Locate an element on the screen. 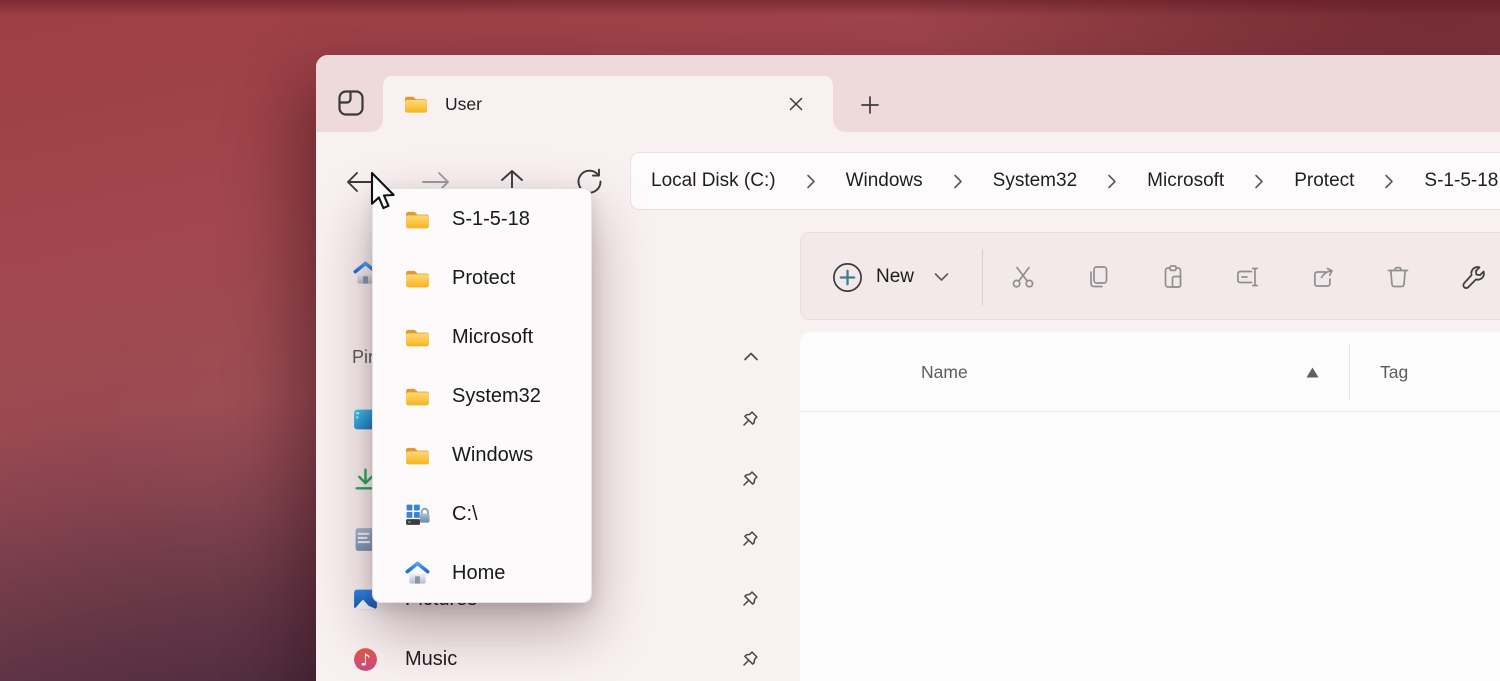 This screenshot has width=1500, height=681. menu-item-microsoft: Microsoft is located at coordinates (482, 337).